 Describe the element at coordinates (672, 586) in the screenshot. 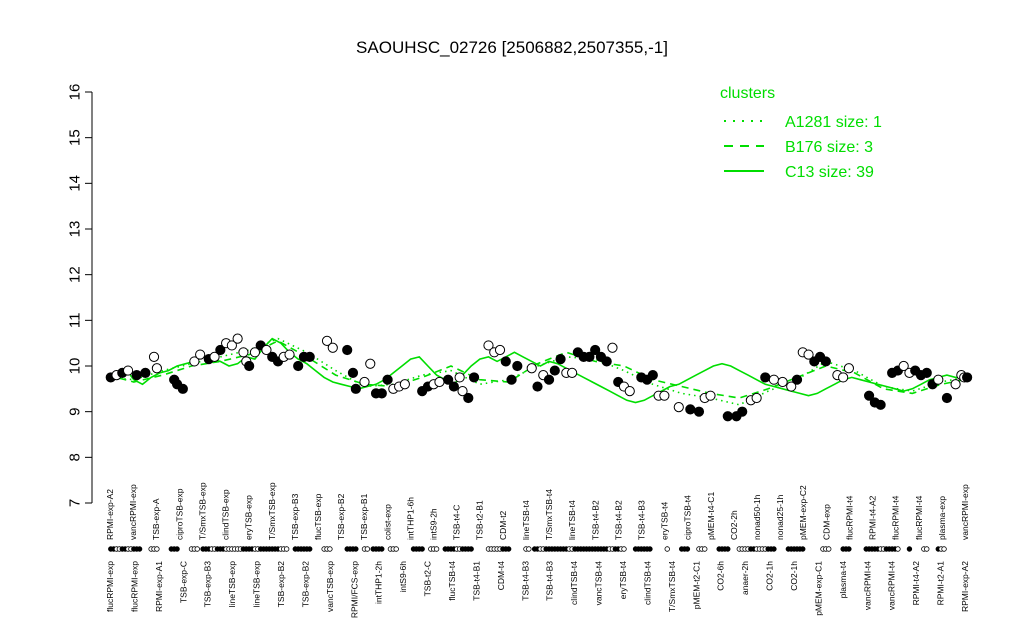

I see `bottom-sample-label: T/SmxTSB-t4` at that location.